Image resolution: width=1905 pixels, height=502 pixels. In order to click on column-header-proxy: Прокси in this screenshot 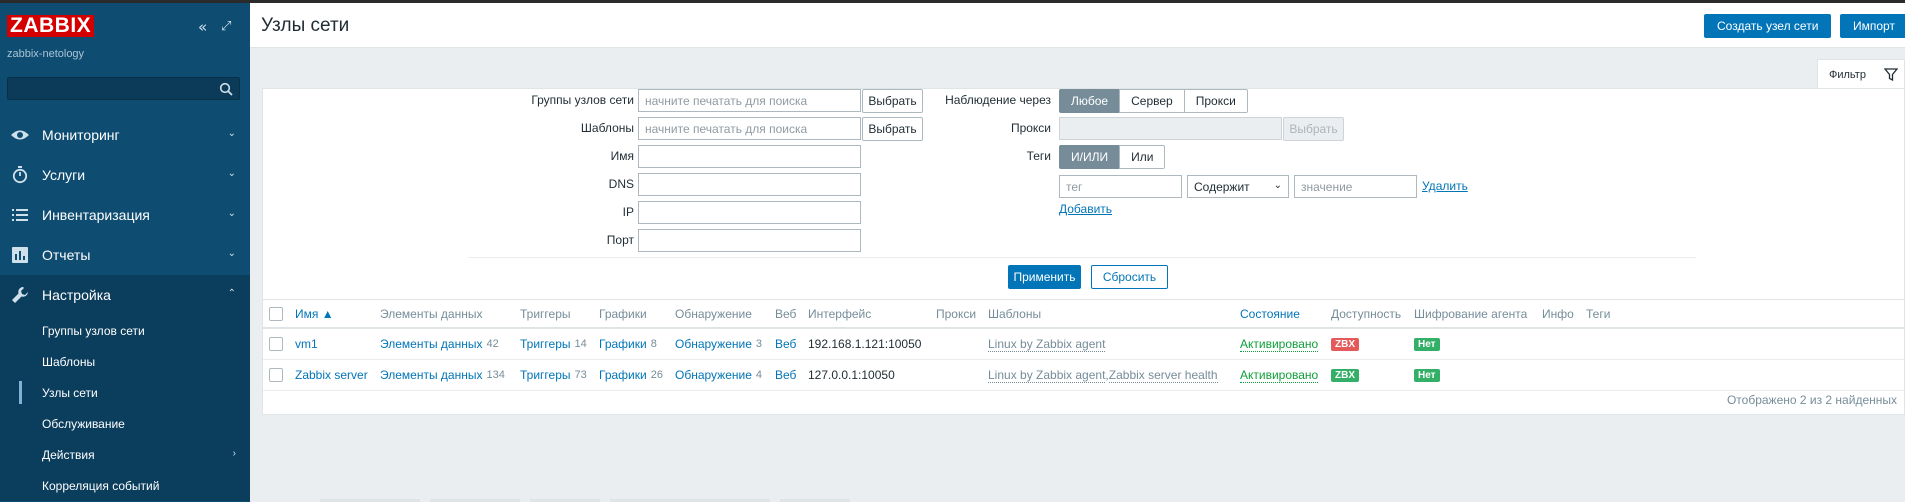, I will do `click(956, 313)`.